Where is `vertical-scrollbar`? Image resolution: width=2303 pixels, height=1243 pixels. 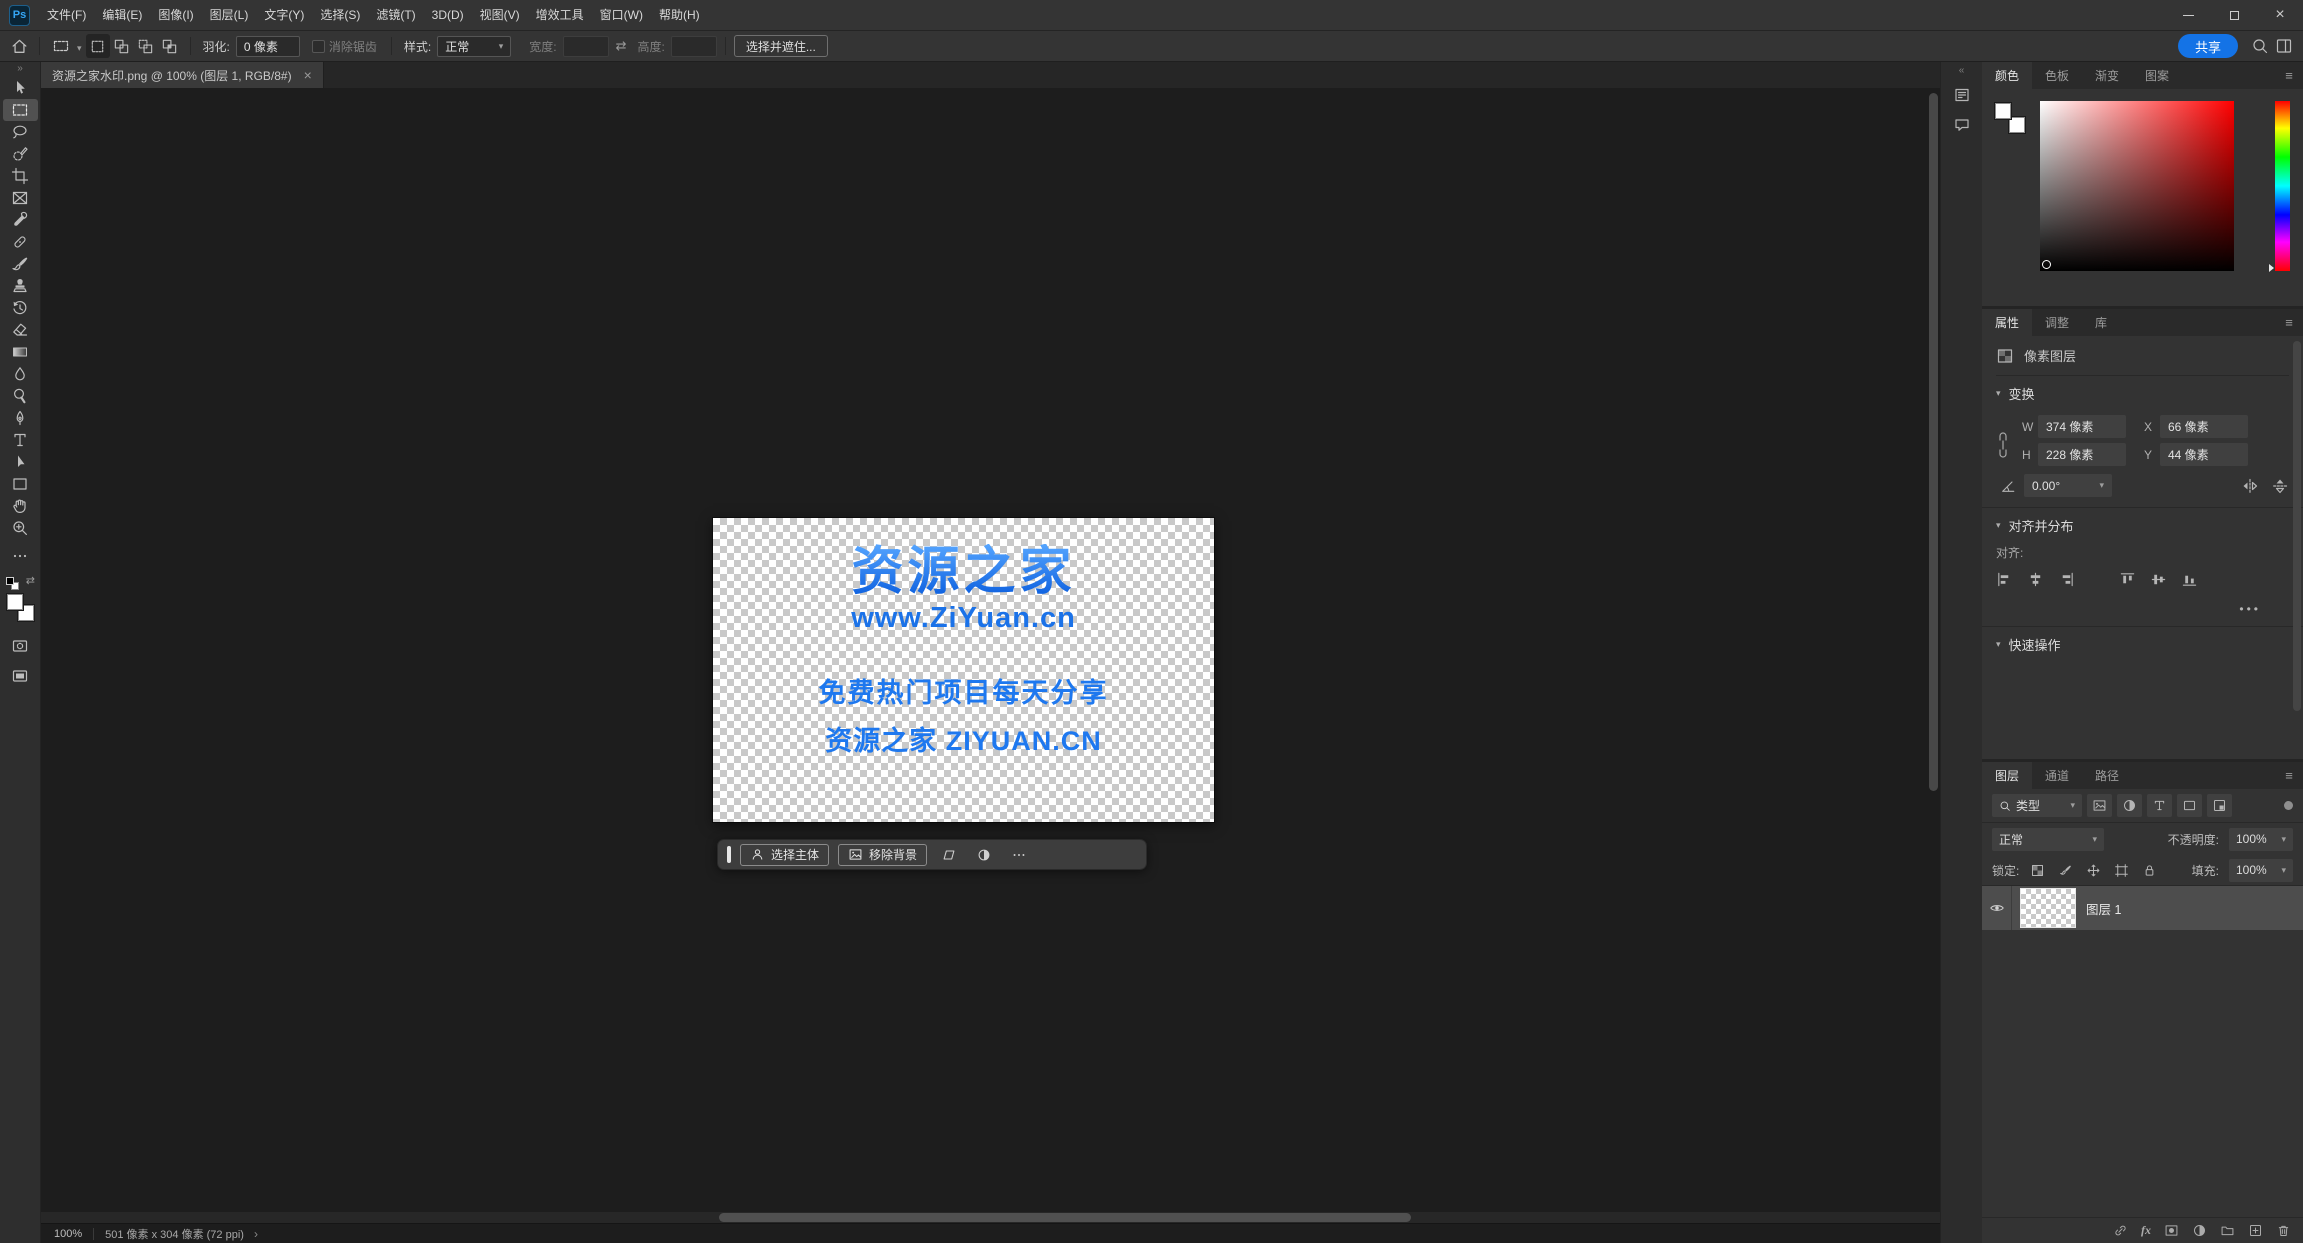
vertical-scrollbar is located at coordinates (1933, 442).